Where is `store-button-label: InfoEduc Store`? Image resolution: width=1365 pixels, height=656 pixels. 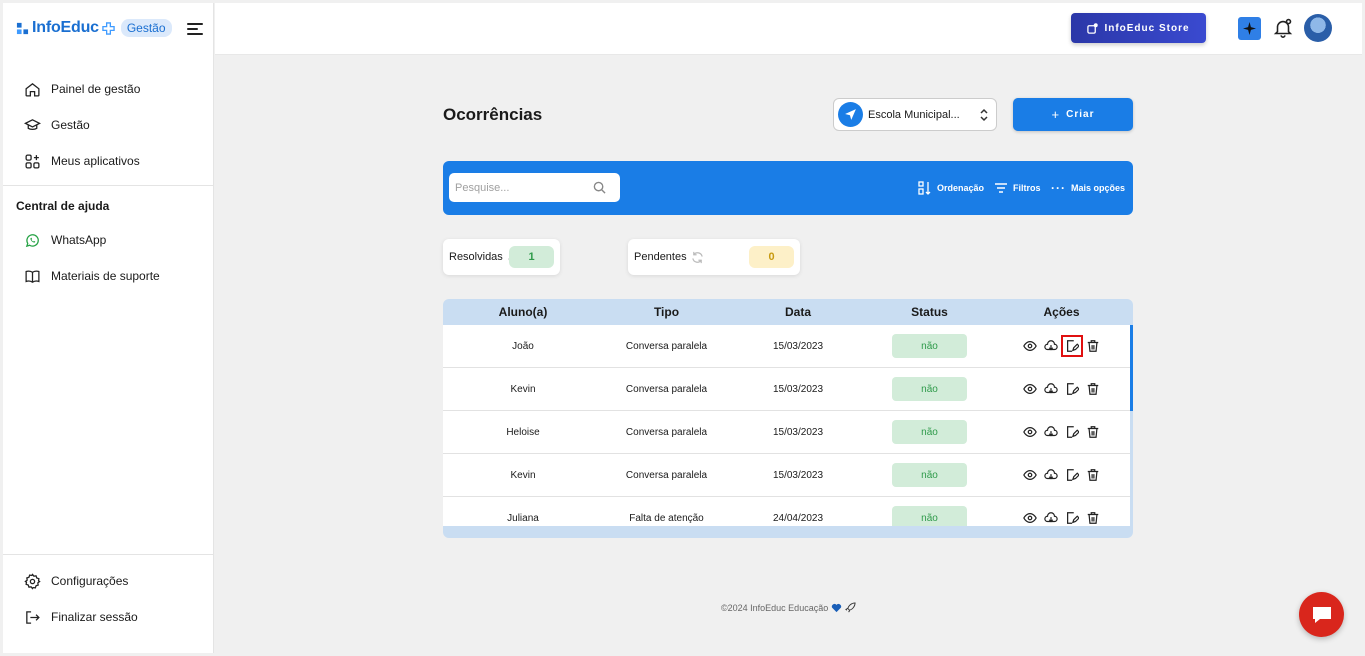 store-button-label: InfoEduc Store is located at coordinates (1147, 28).